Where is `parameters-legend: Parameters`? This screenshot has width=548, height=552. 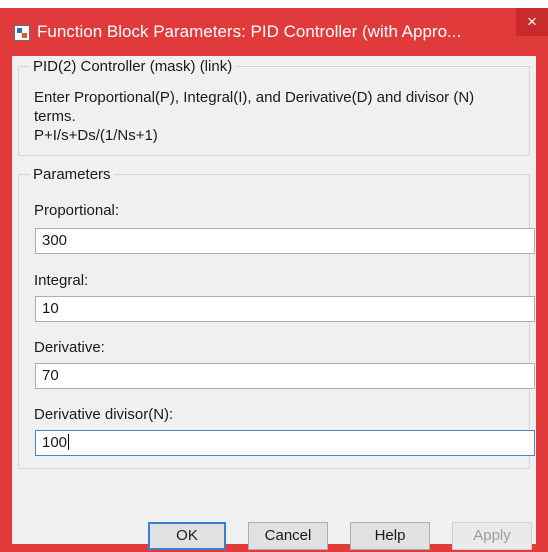
parameters-legend: Parameters is located at coordinates (72, 174).